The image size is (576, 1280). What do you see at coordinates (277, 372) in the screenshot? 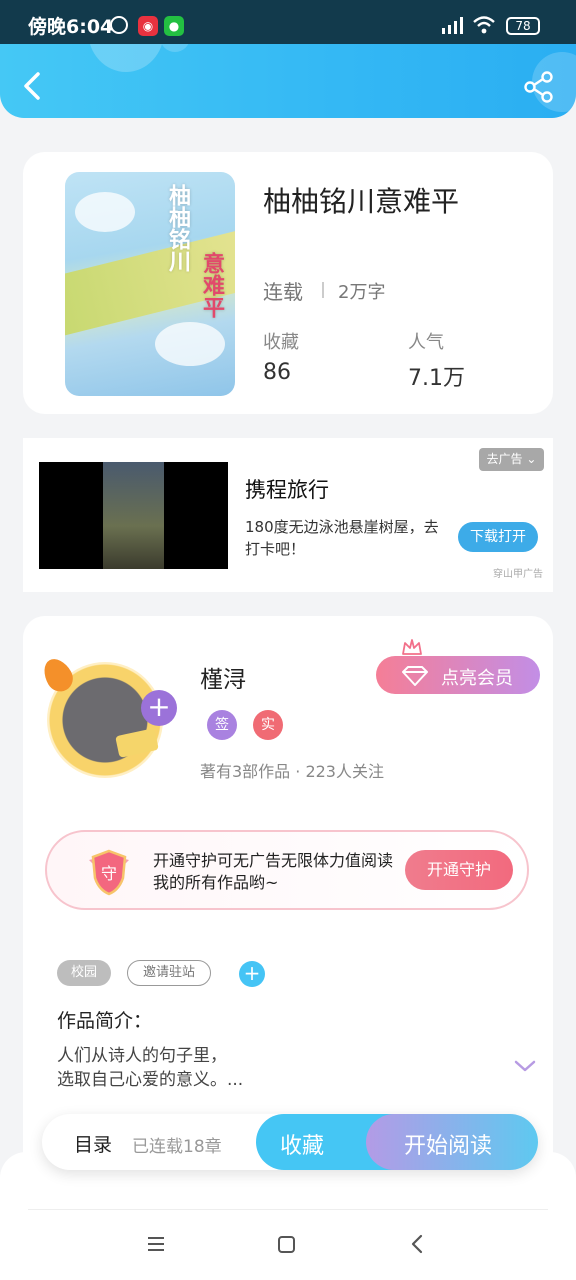
I see `stat-value-collect: 86` at bounding box center [277, 372].